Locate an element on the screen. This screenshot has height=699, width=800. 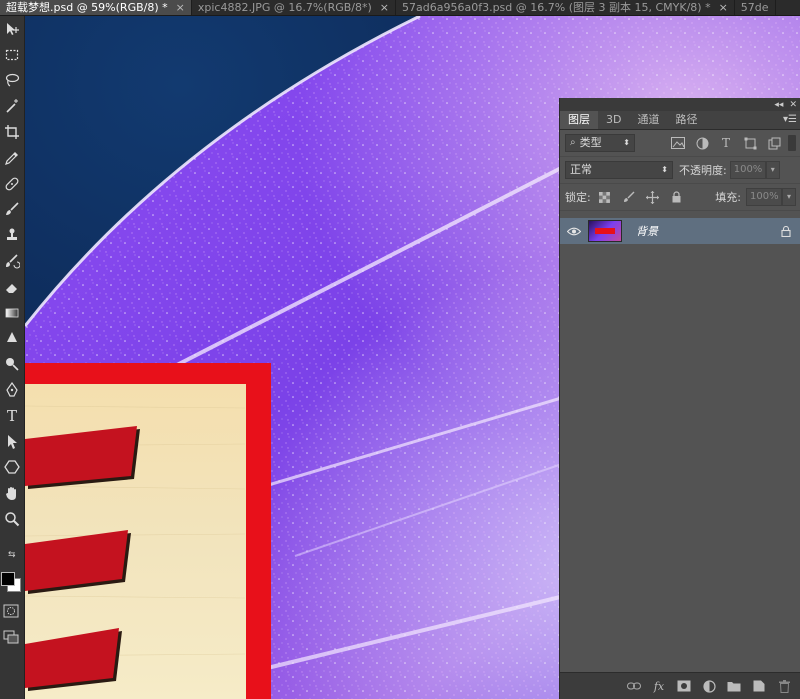
tab-label: xpic4882.JPG @ 16.7%(RGB/8*) is located at coordinates (284, 7).